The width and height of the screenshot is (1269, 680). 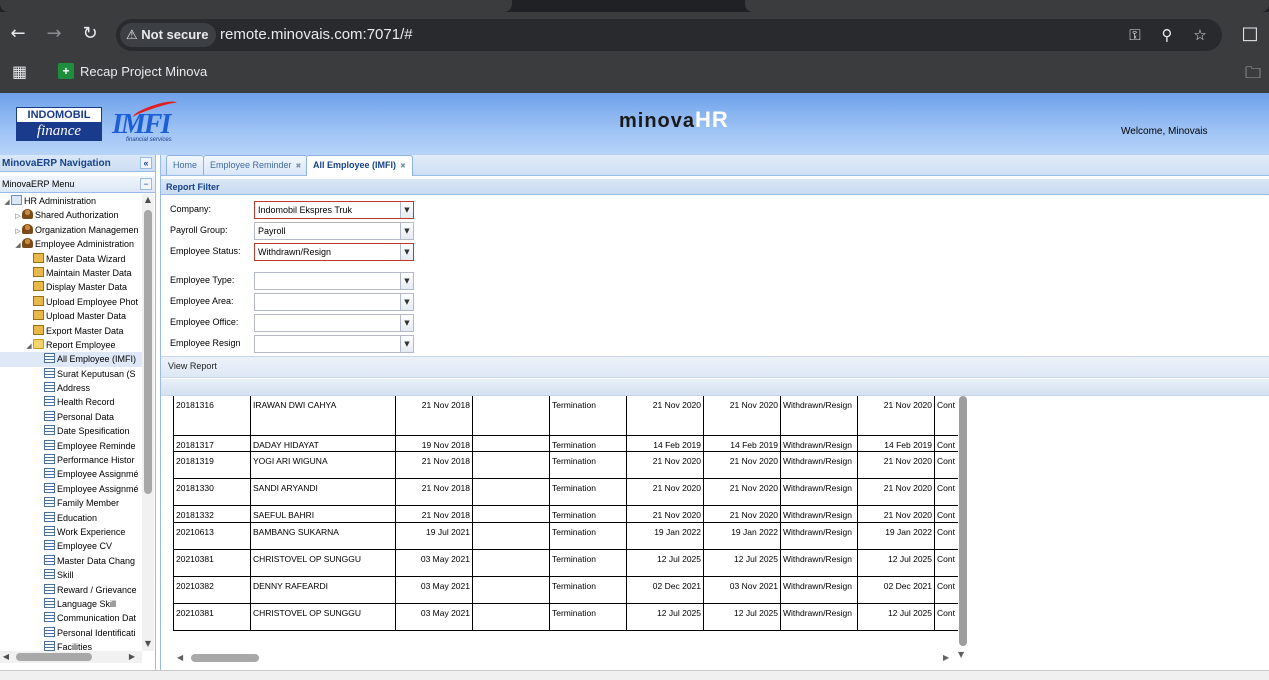 What do you see at coordinates (71, 532) in the screenshot?
I see `tree-item: Work Experience` at bounding box center [71, 532].